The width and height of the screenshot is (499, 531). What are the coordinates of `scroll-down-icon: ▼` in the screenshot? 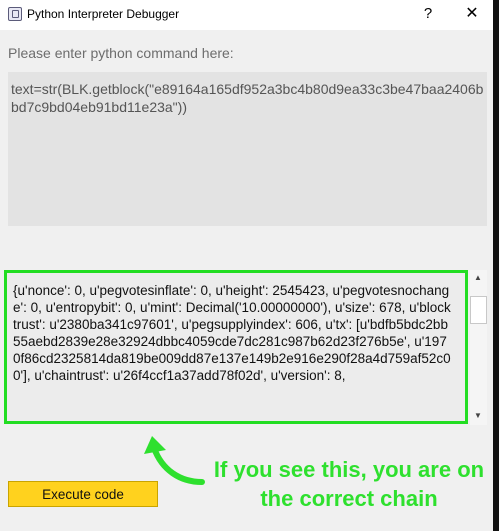 It's located at (478, 416).